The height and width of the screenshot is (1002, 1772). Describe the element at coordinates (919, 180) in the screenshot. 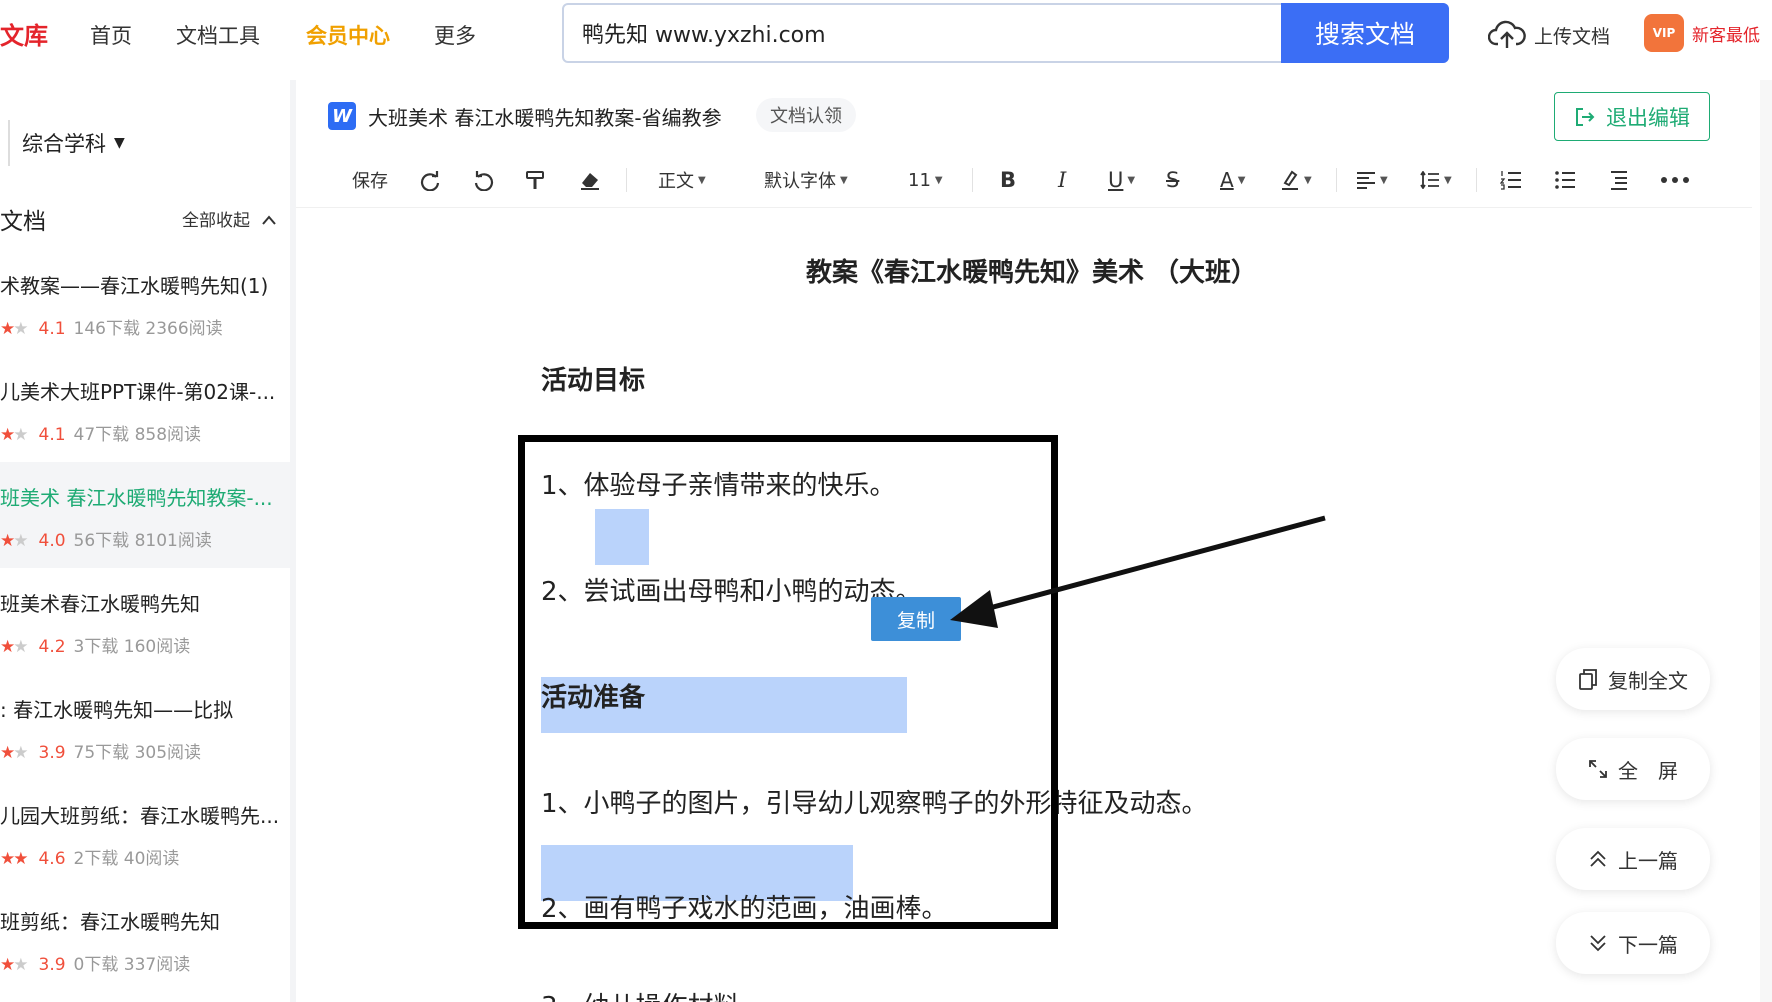

I see `font-size-label: 11` at that location.